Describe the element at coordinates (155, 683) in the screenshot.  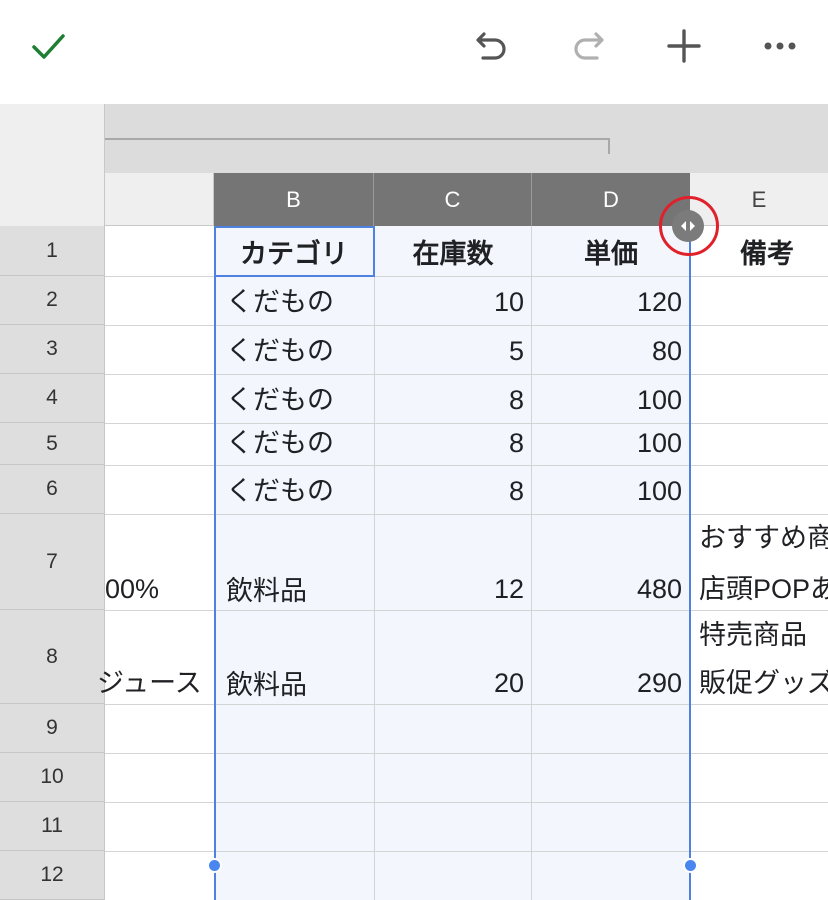
I see `cell-a8: ジュース` at that location.